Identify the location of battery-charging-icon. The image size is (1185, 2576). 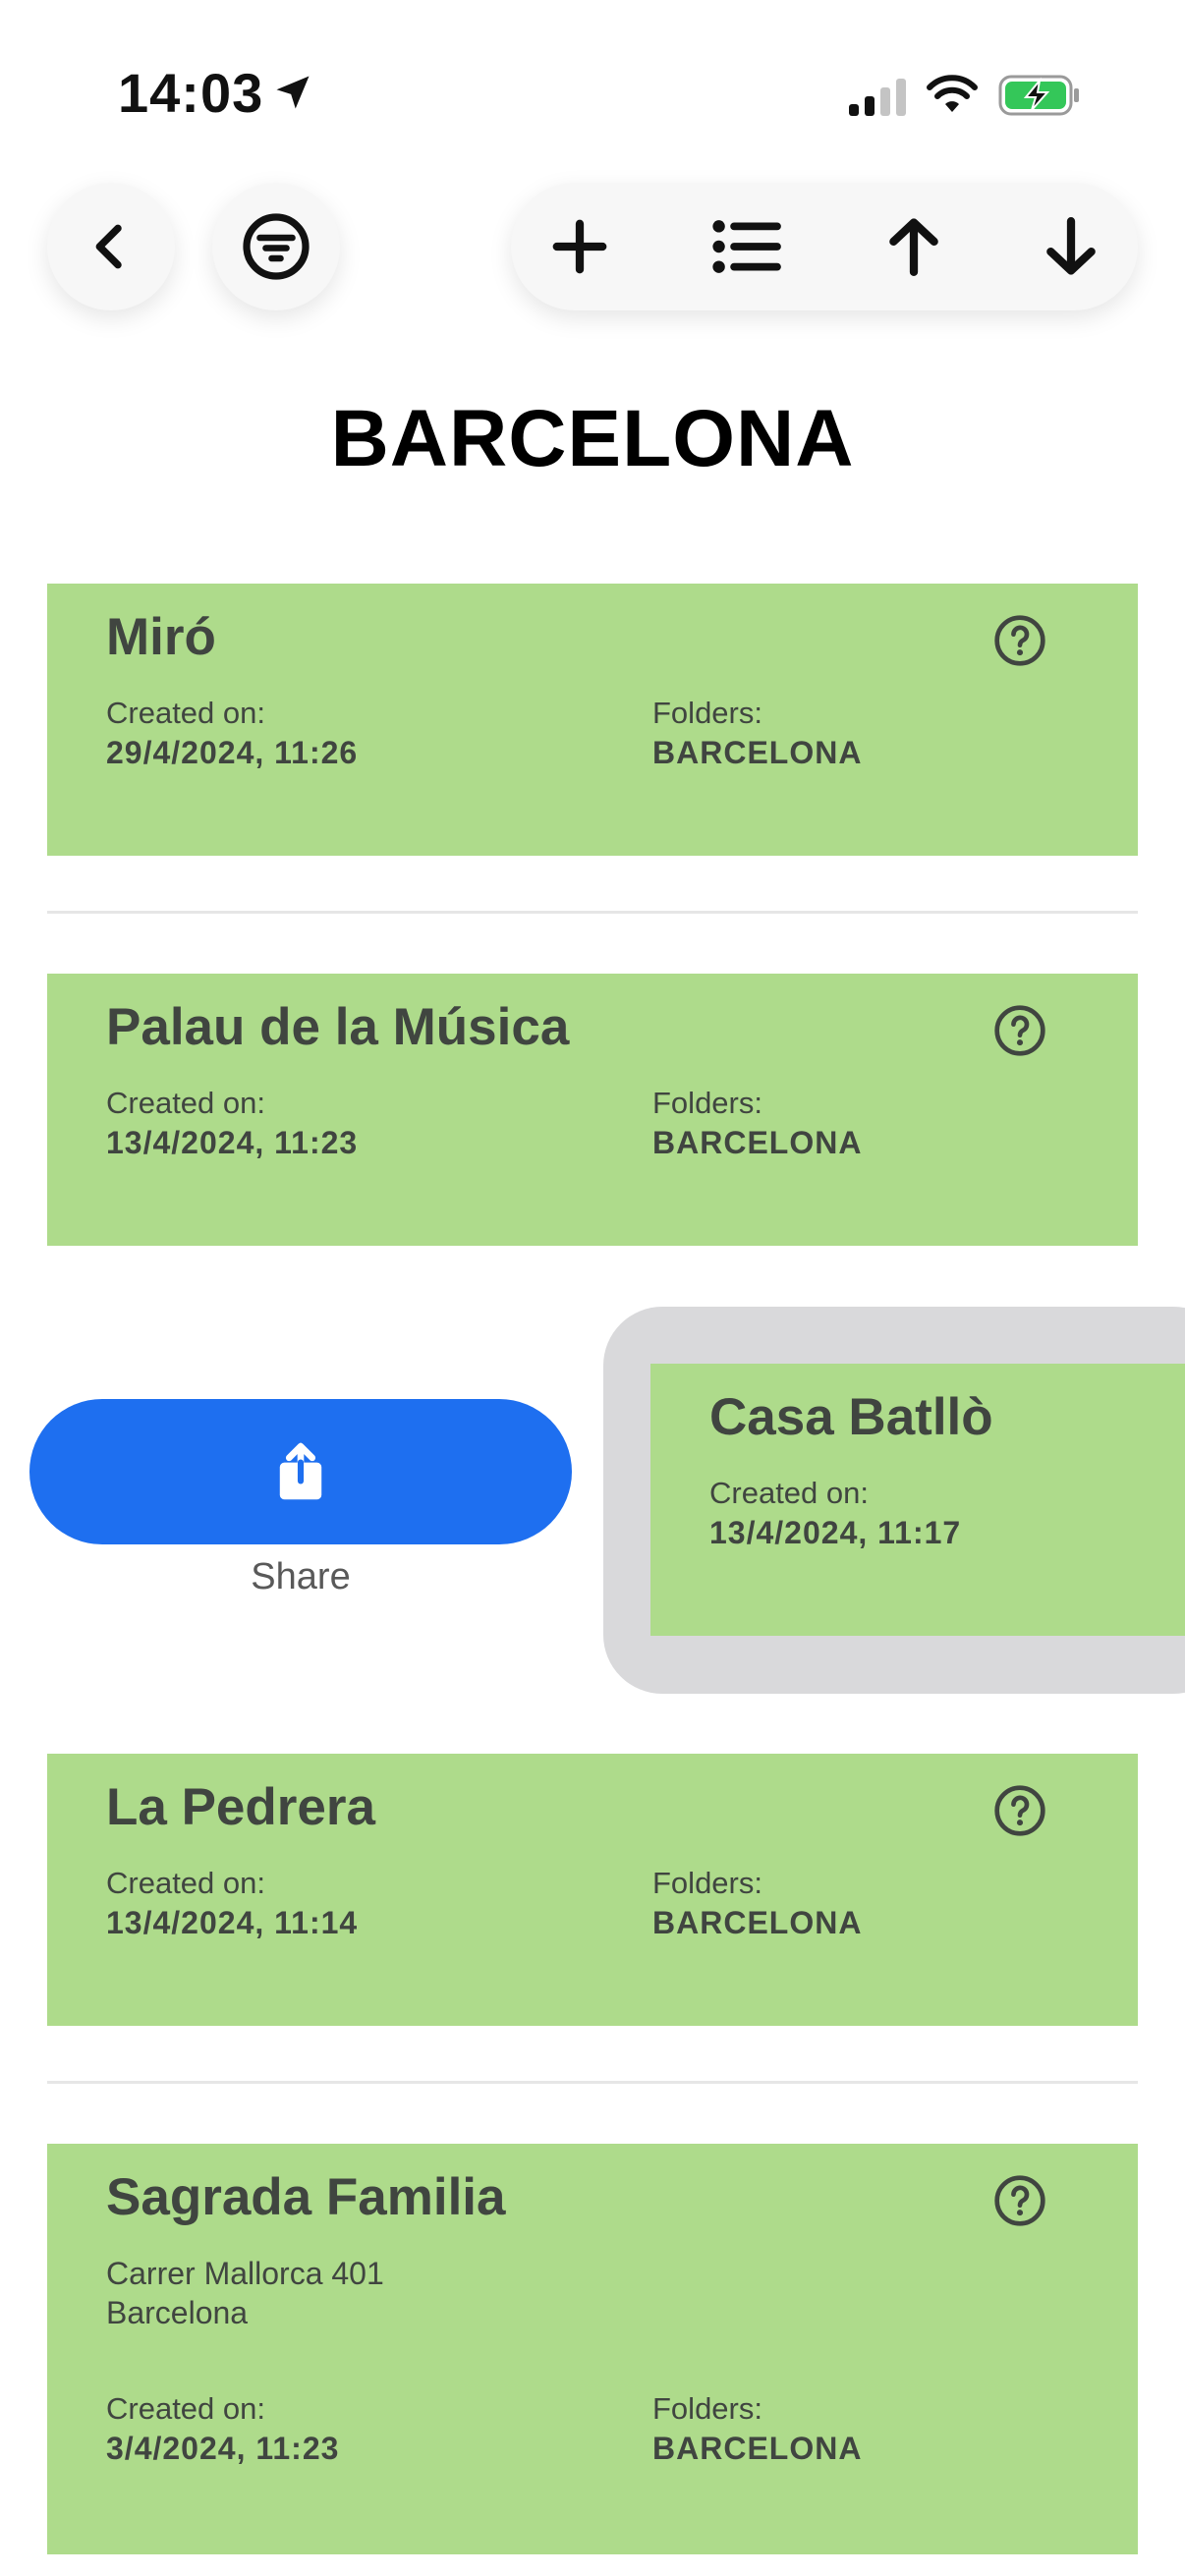
(1038, 95).